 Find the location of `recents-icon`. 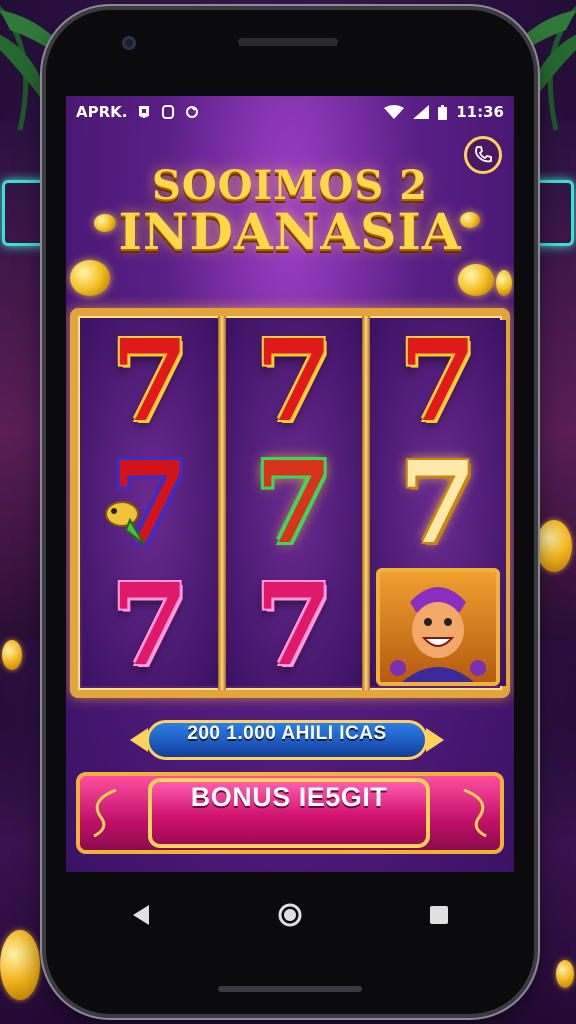

recents-icon is located at coordinates (439, 915).